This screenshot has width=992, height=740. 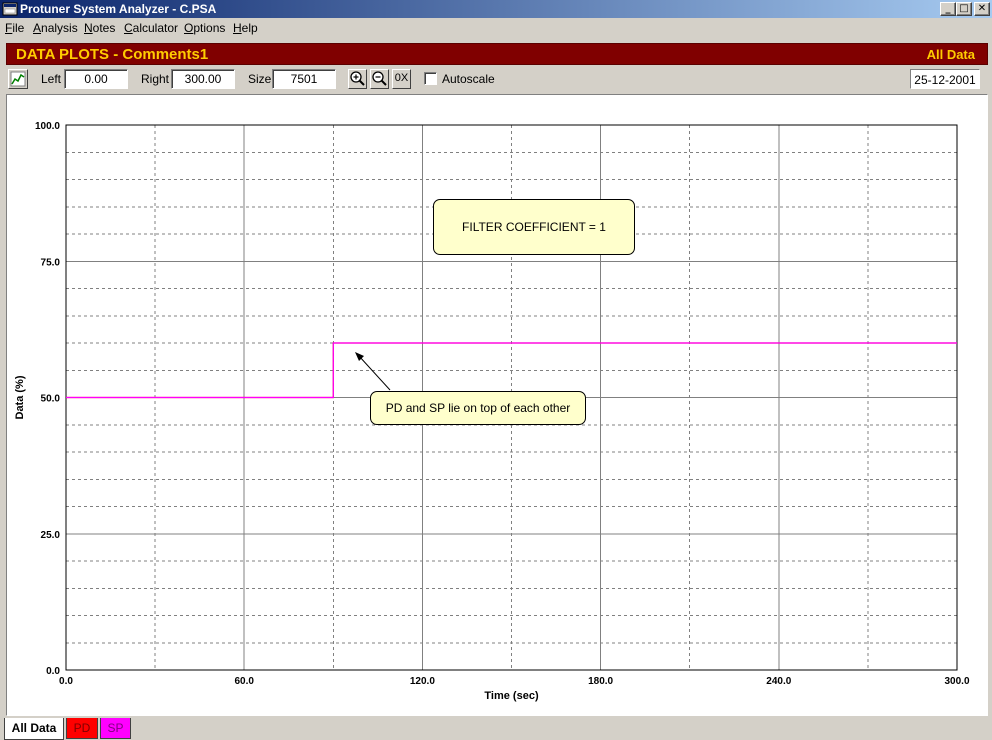 What do you see at coordinates (244, 681) in the screenshot?
I see `x-tick-label: 60.0` at bounding box center [244, 681].